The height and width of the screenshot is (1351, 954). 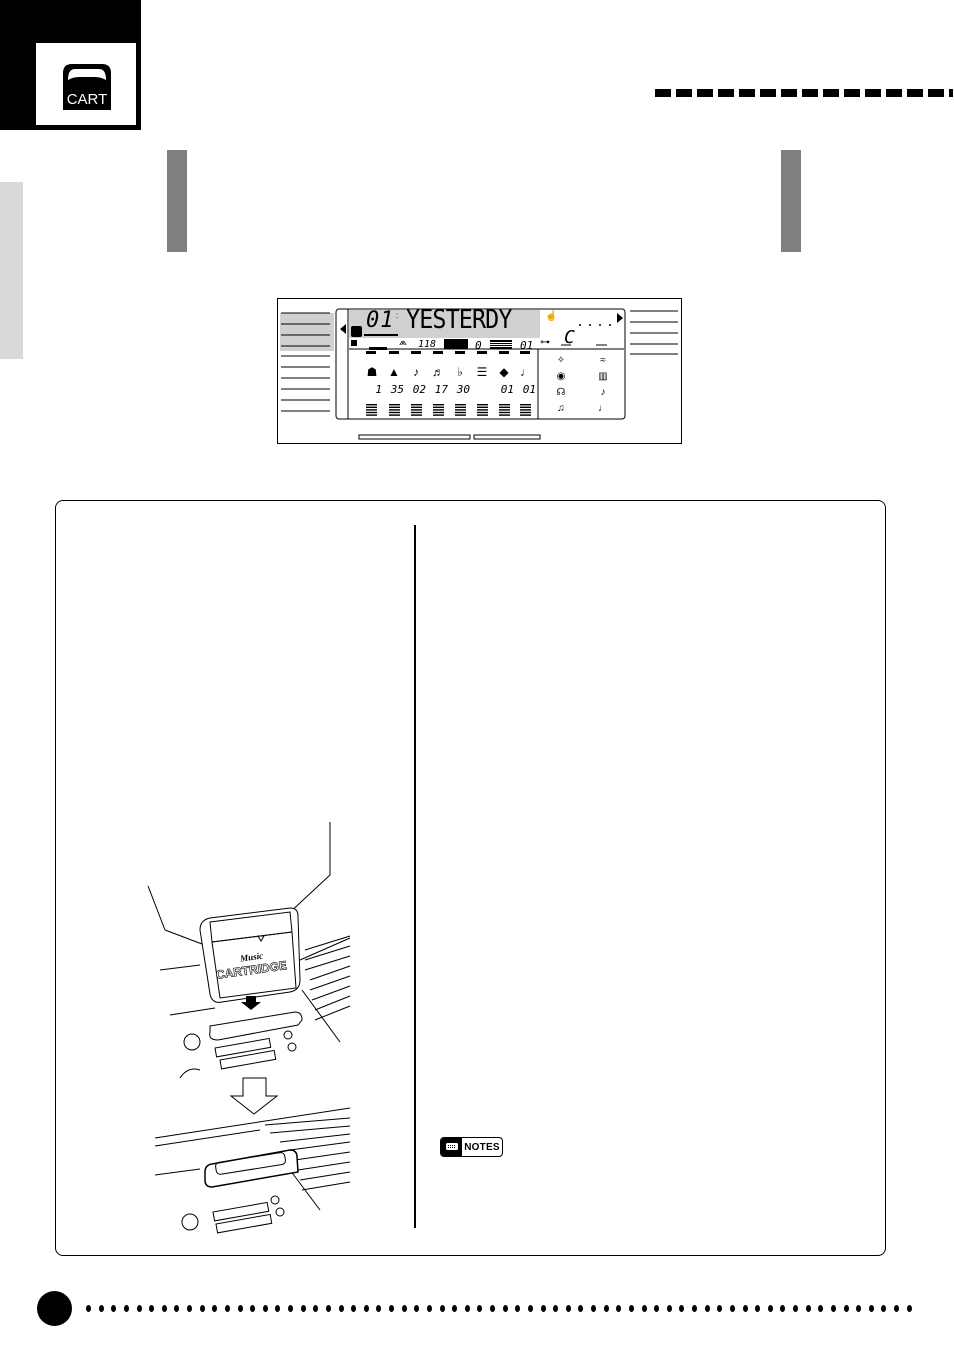 What do you see at coordinates (603, 376) in the screenshot?
I see `keyboard-icon: ▥` at bounding box center [603, 376].